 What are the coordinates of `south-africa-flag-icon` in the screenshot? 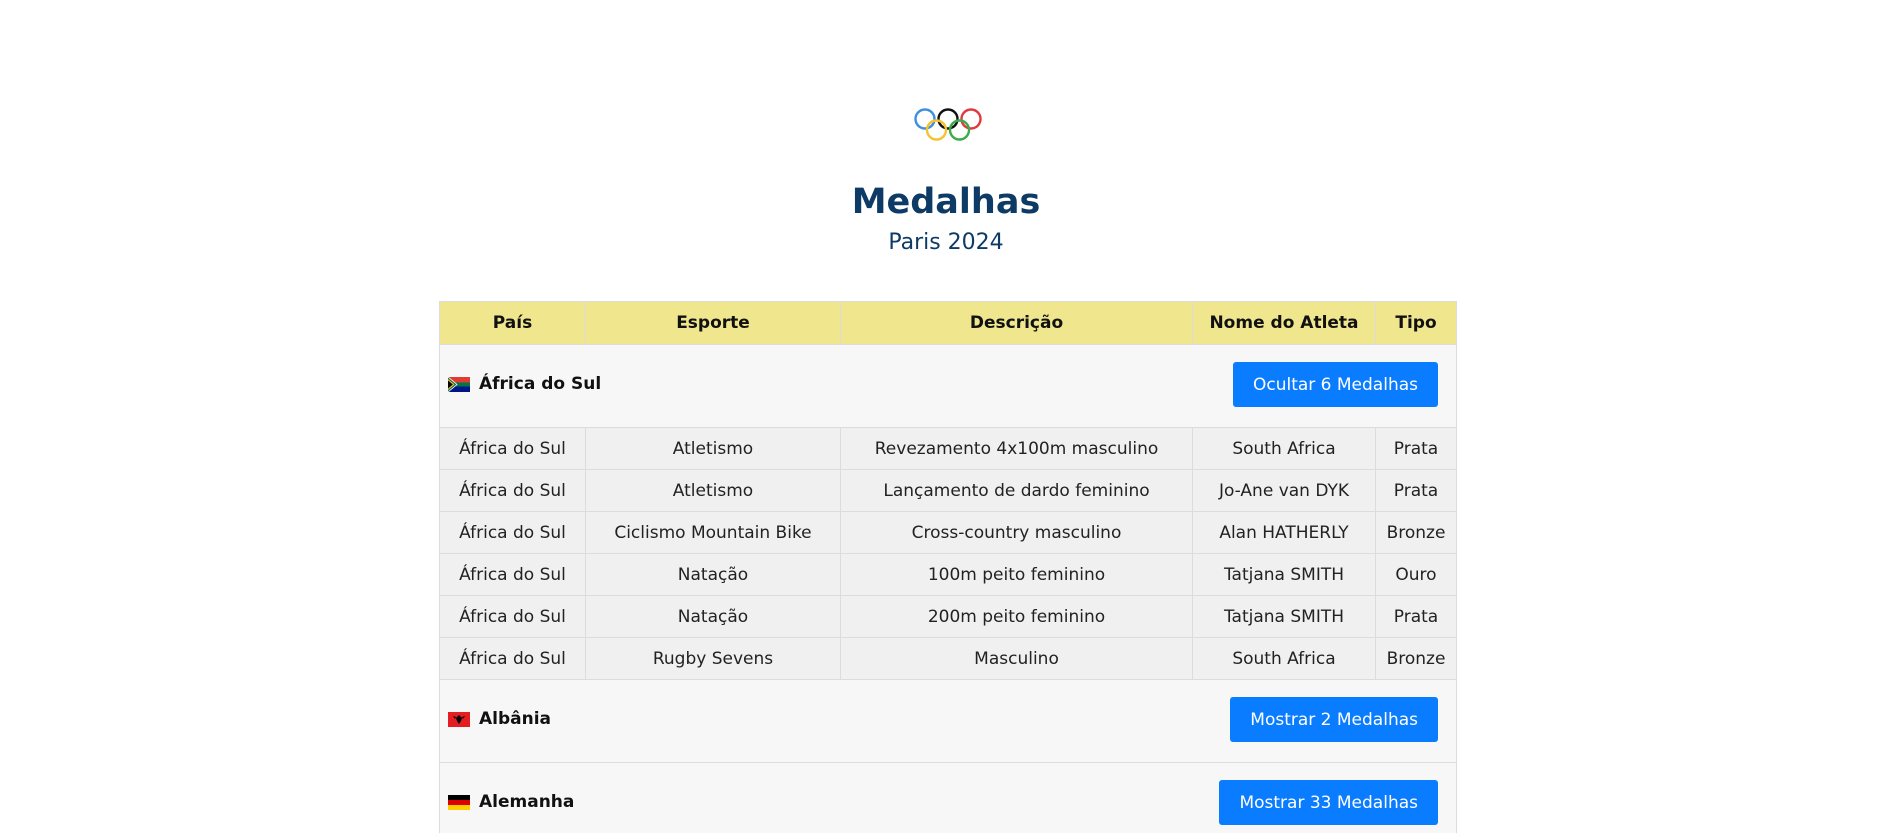 It's located at (459, 384).